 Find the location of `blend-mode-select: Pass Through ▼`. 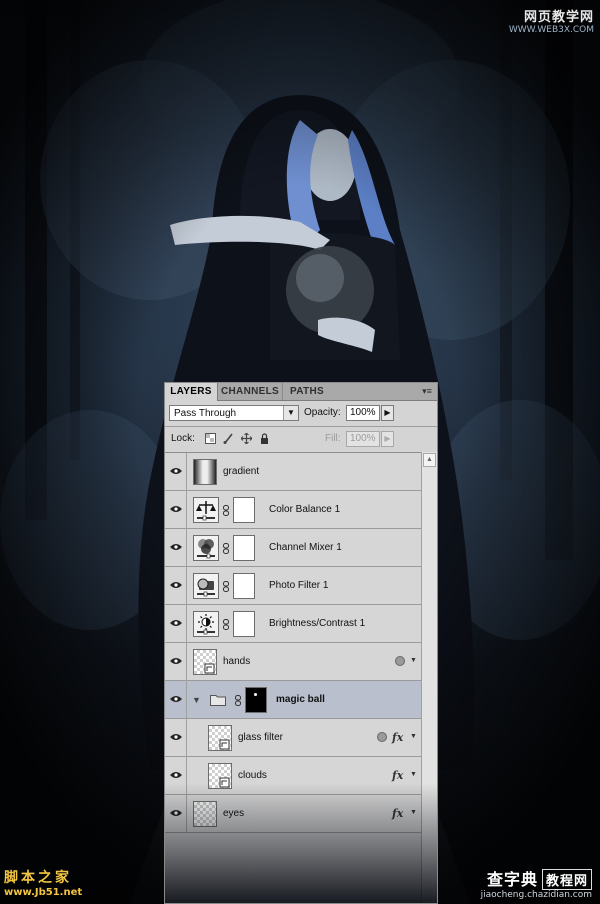

blend-mode-select: Pass Through ▼ is located at coordinates (234, 413).